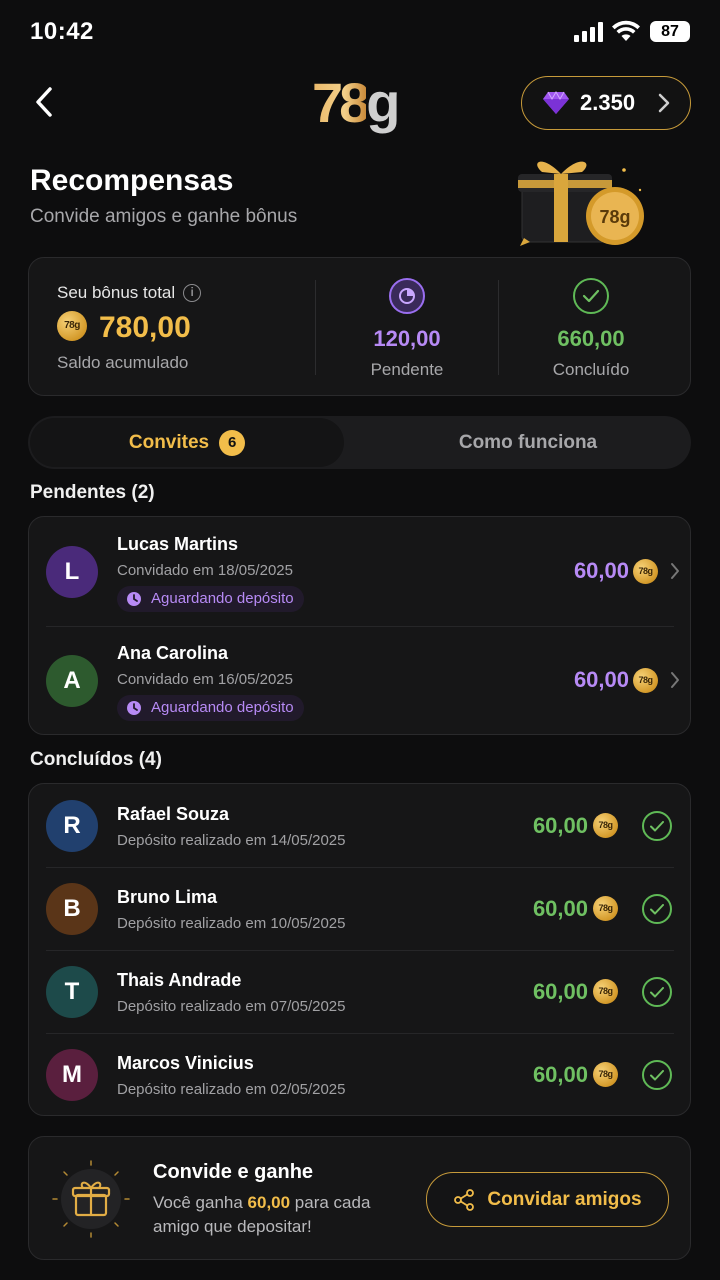  Describe the element at coordinates (167, 897) in the screenshot. I see `invitee-name: Bruno Lima` at that location.